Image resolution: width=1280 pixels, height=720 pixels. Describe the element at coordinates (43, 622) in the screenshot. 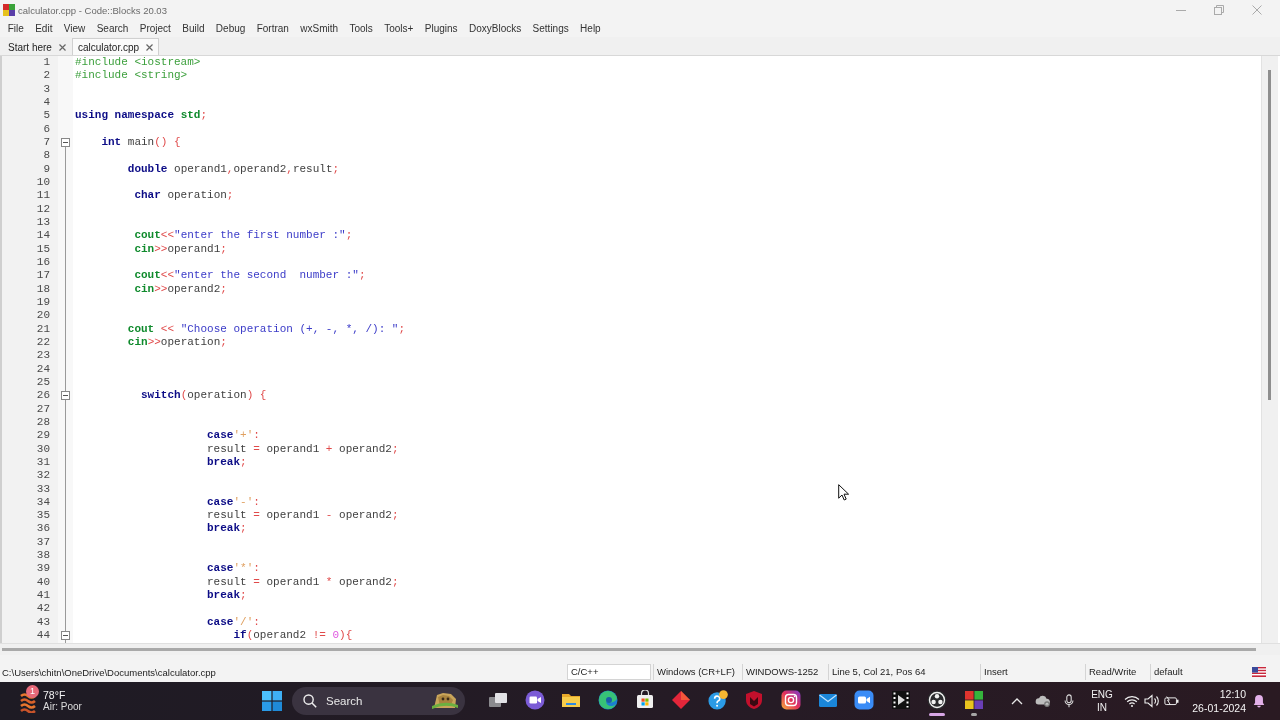

I see `line-number: 43` at that location.